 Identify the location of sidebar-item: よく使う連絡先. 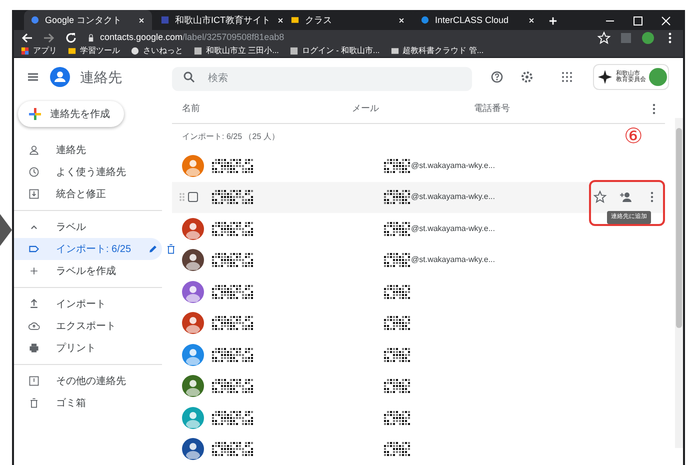
(88, 172).